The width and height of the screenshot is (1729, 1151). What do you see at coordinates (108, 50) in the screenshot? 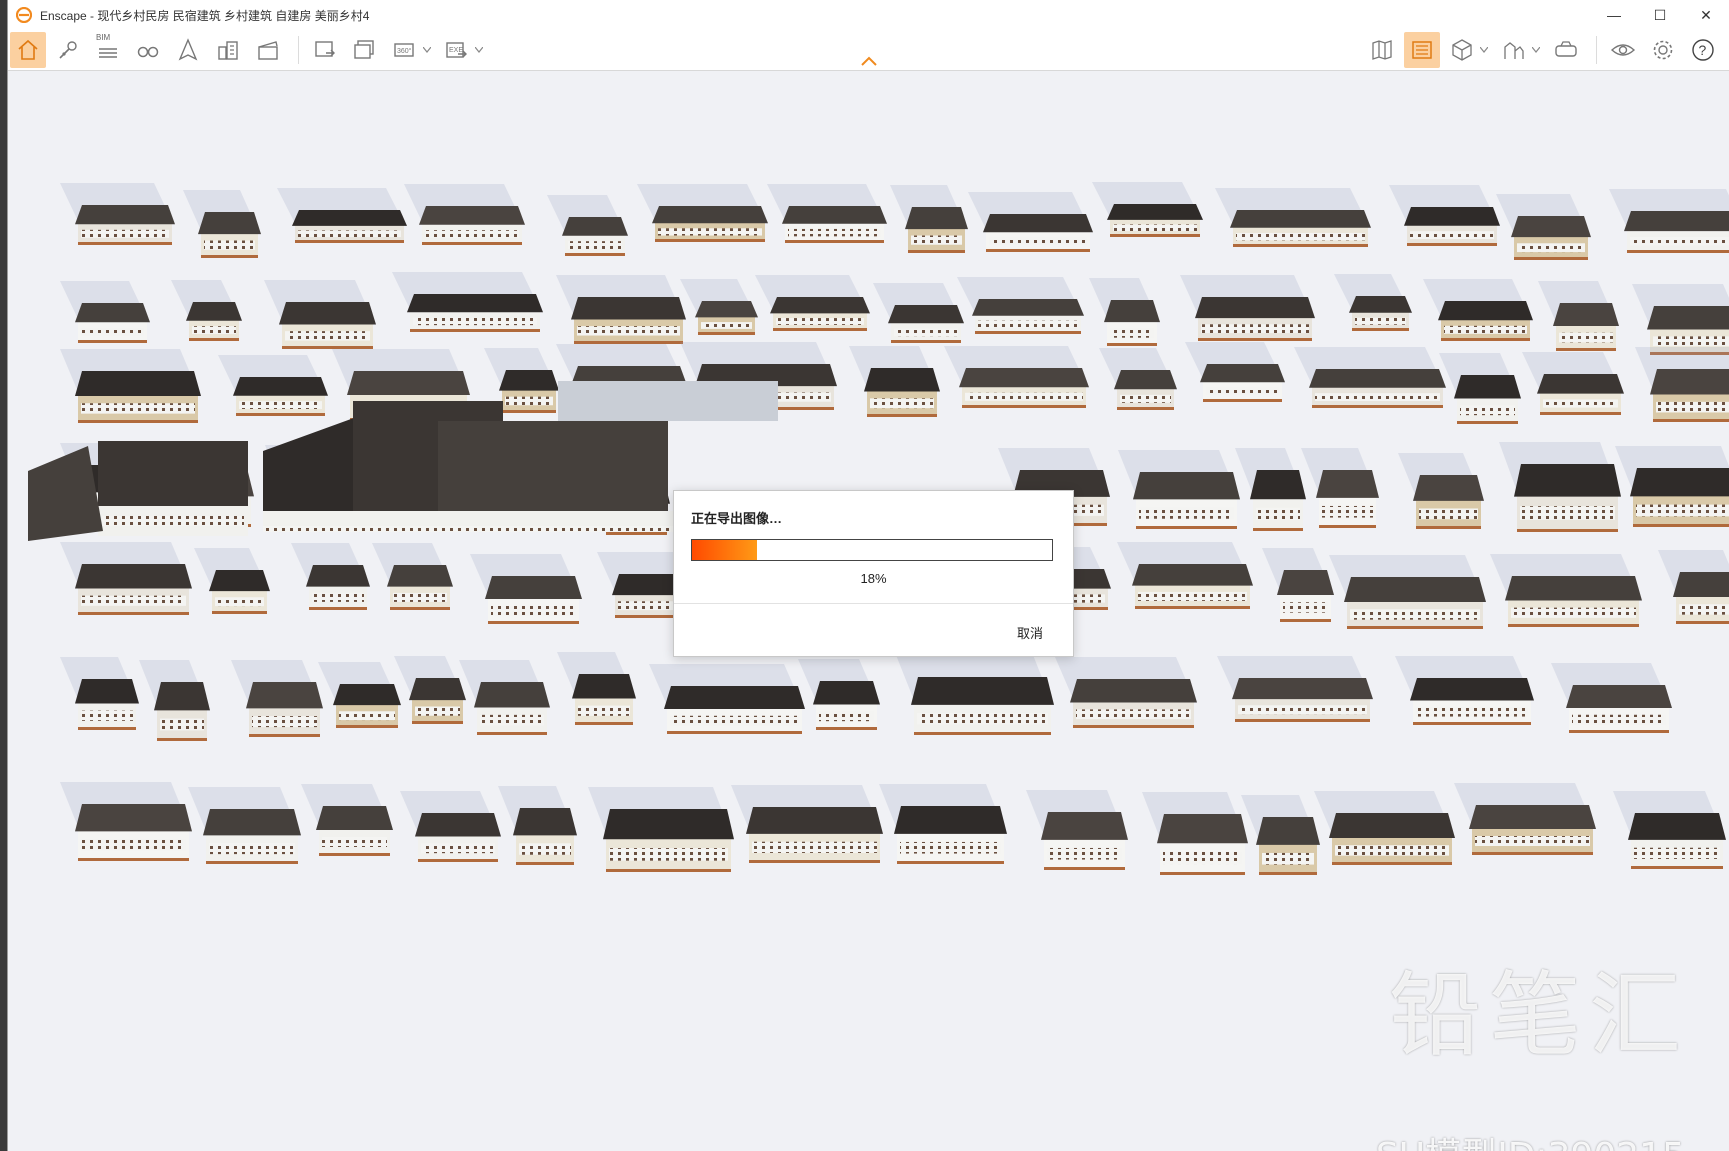
I see `bim-button: BIM` at bounding box center [108, 50].